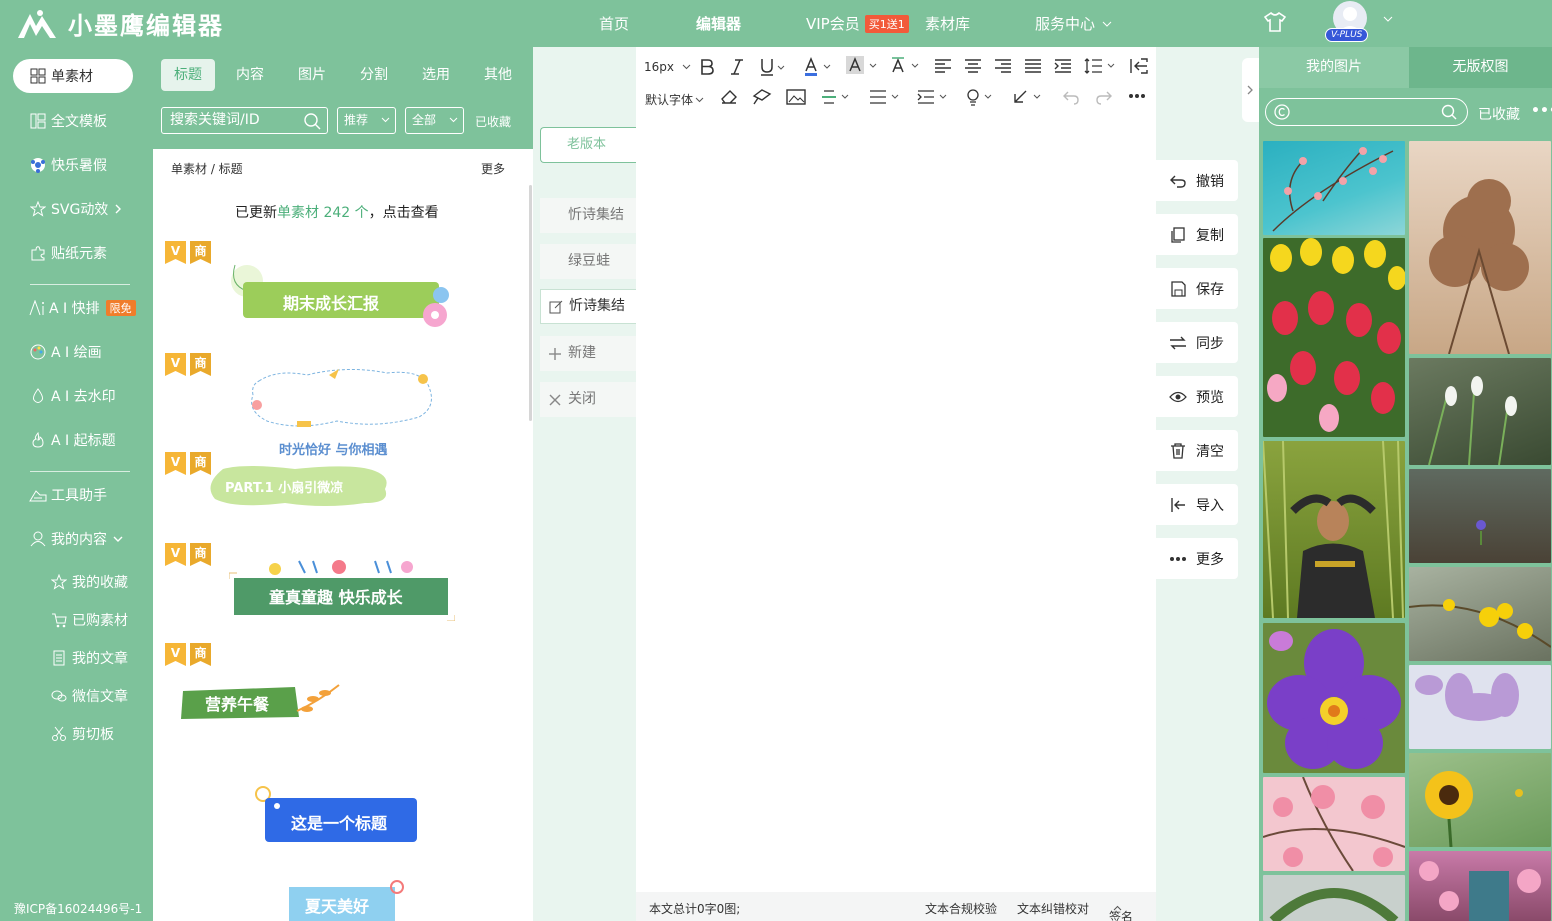 Image resolution: width=1552 pixels, height=921 pixels. Describe the element at coordinates (342, 411) in the screenshot. I see `title-sample-2: 时光恰好 与你相遇` at that location.